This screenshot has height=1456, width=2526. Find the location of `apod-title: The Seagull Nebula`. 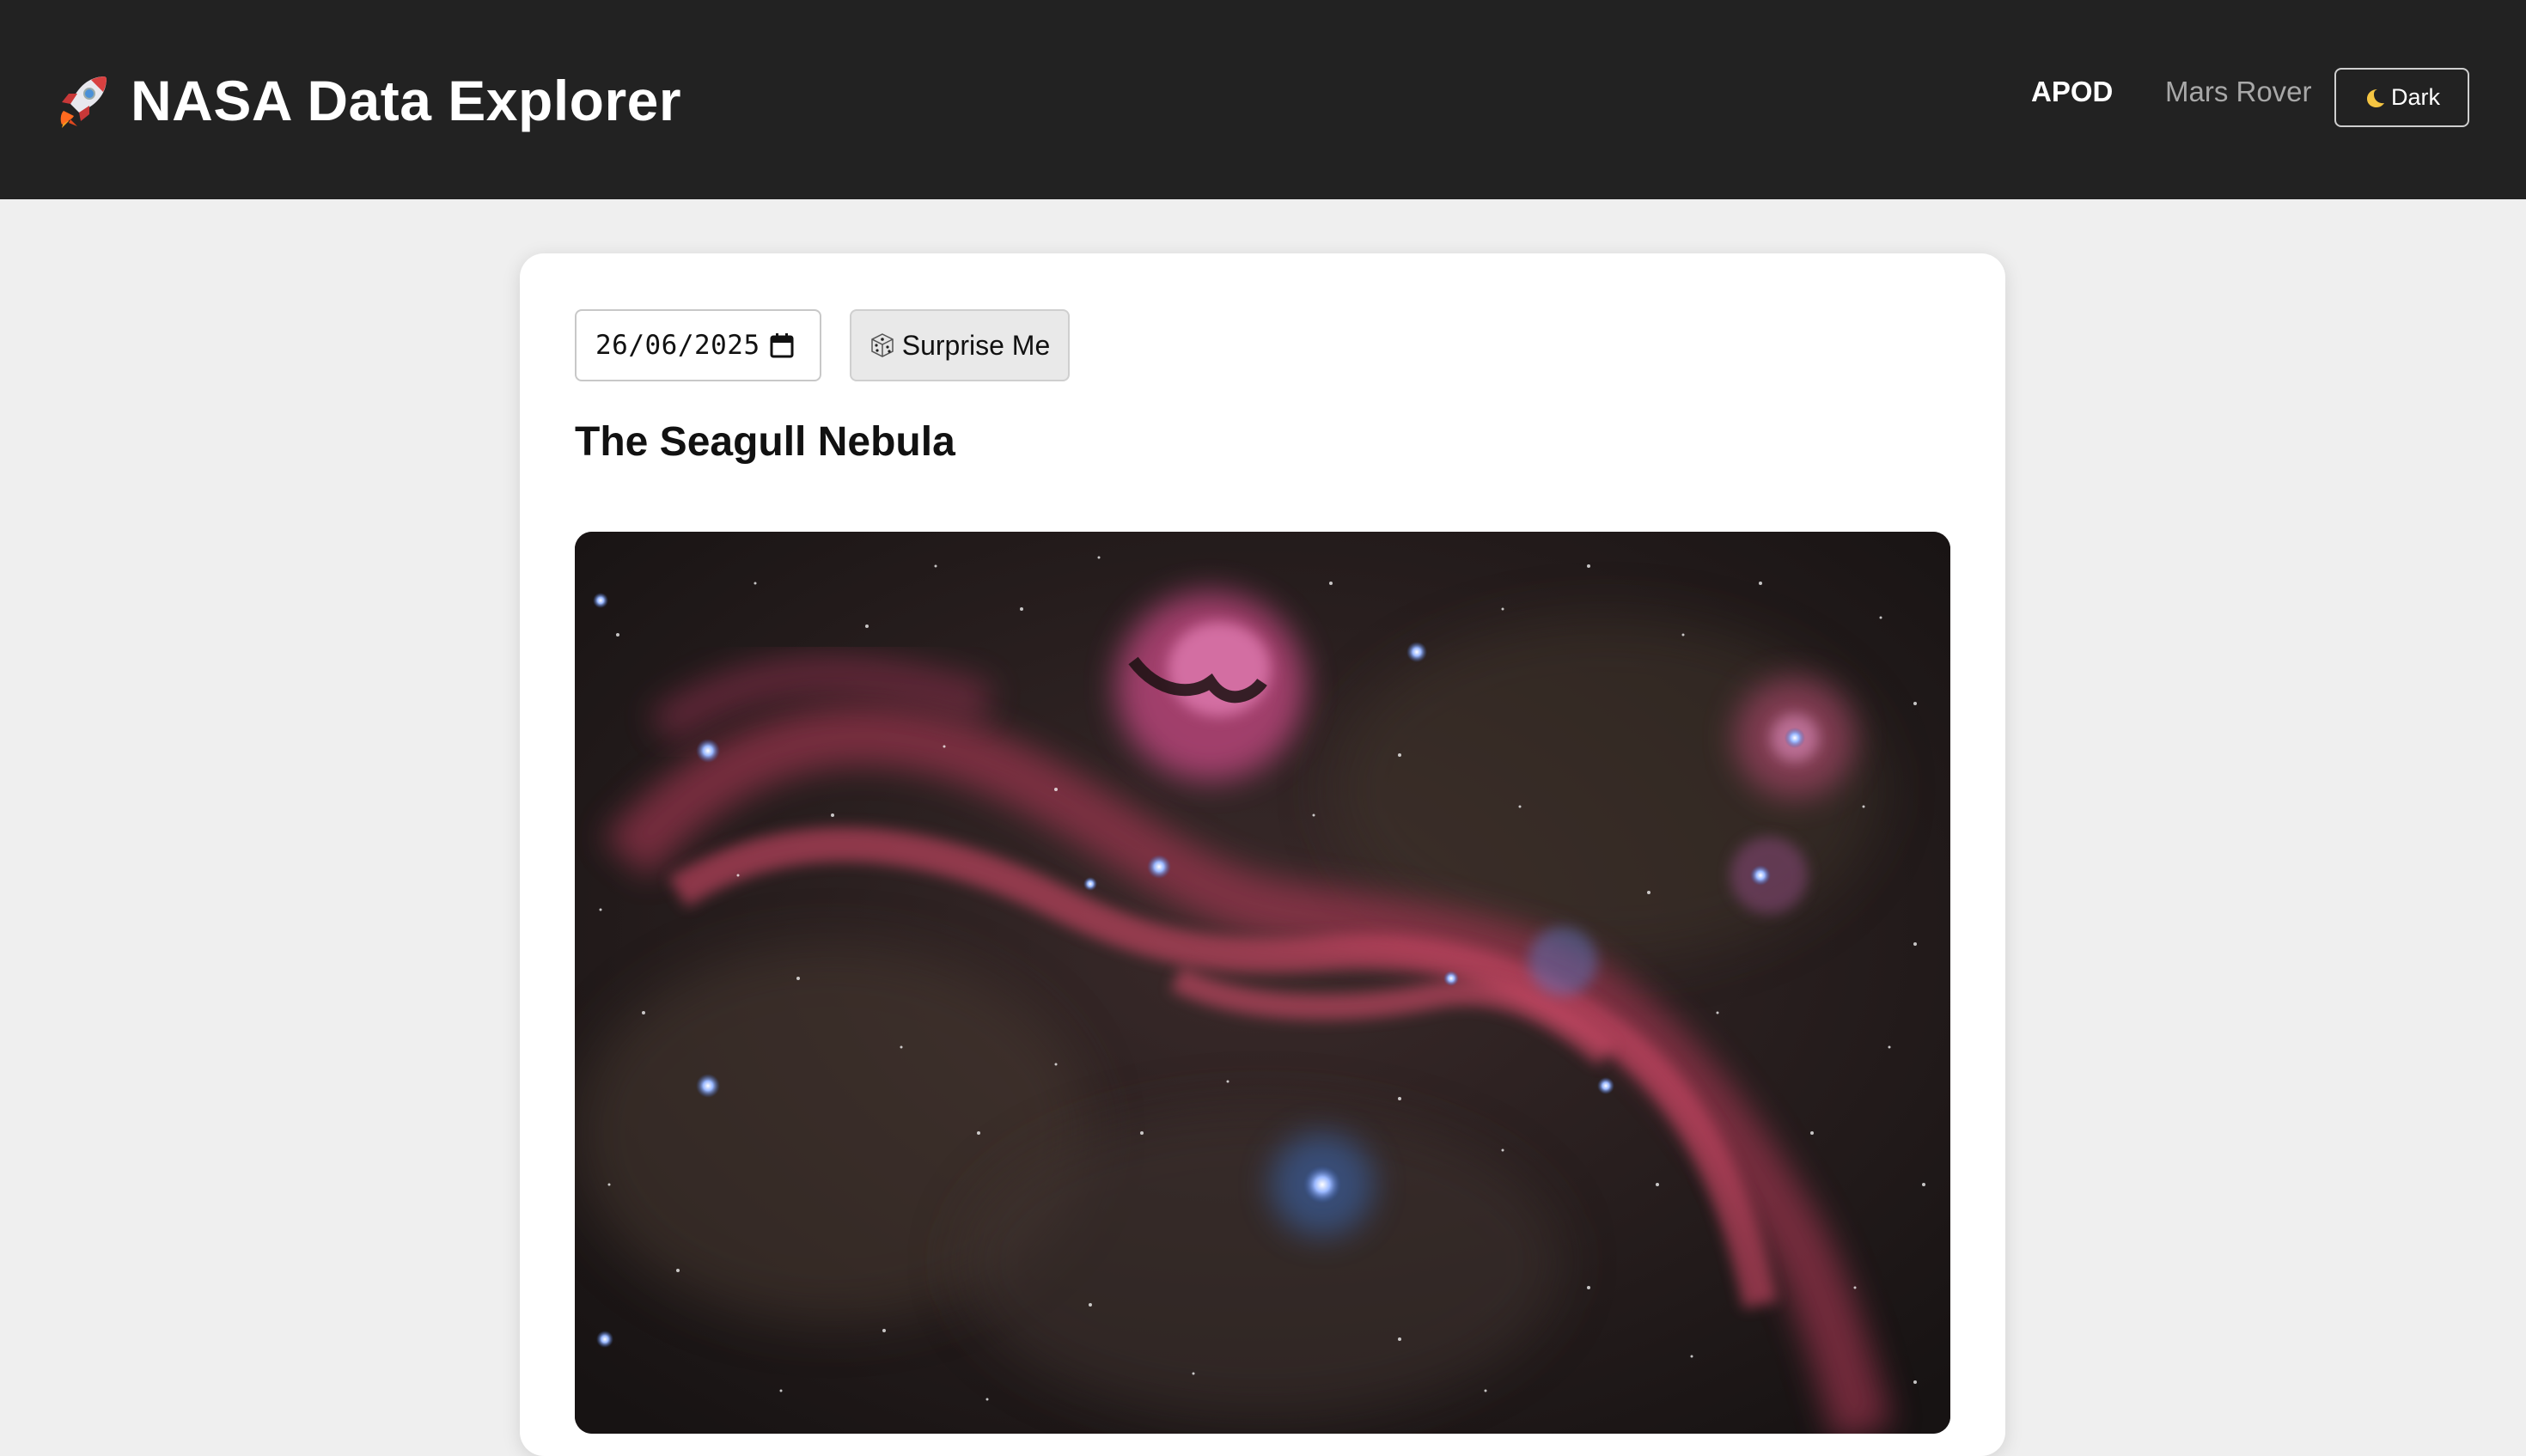

apod-title: The Seagull Nebula is located at coordinates (765, 442).